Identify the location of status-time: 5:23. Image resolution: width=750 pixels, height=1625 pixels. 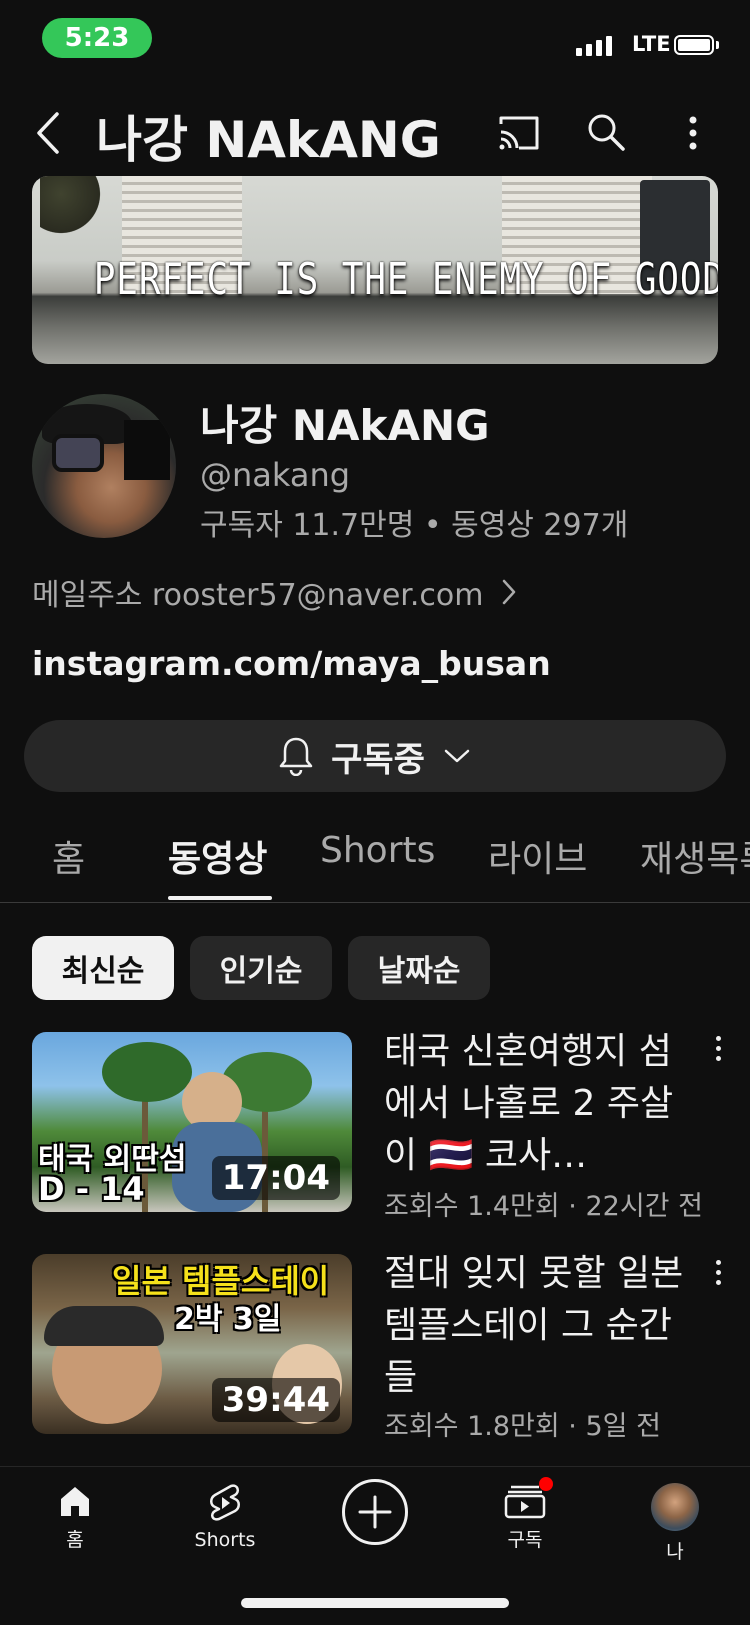
(97, 38).